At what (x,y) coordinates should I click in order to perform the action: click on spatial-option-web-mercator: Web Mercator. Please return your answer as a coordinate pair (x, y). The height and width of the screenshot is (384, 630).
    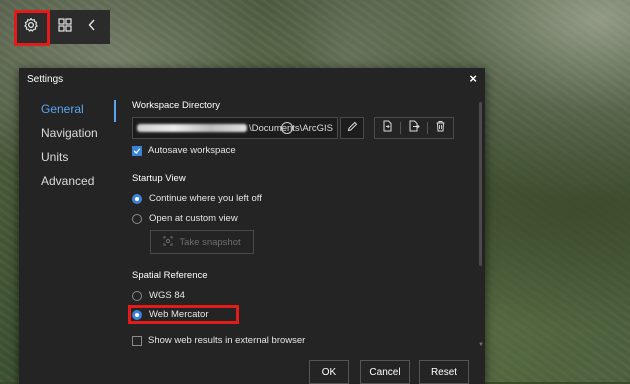
    Looking at the image, I should click on (170, 314).